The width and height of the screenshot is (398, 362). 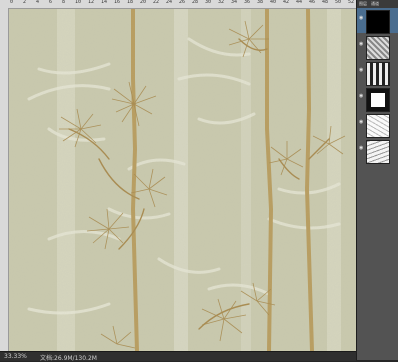 What do you see at coordinates (156, 2) in the screenshot?
I see `ruler-tick-label: 22` at bounding box center [156, 2].